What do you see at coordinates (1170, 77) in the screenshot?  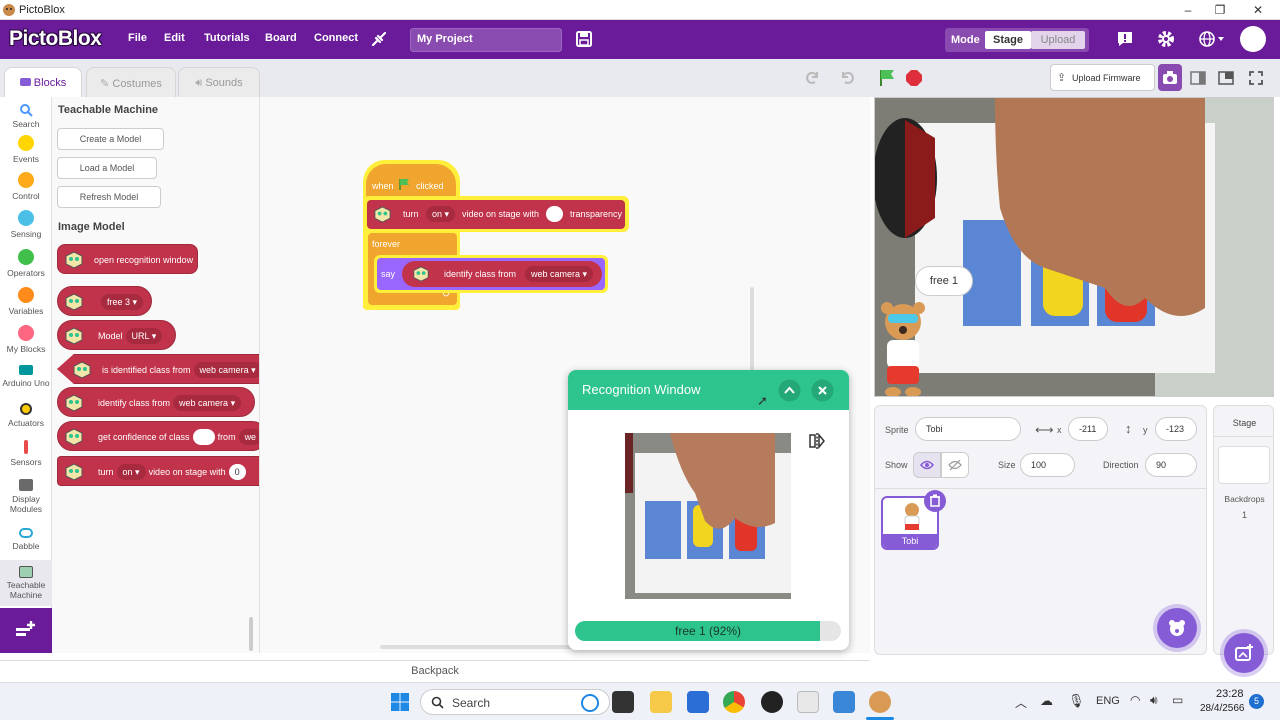 I see `camera-button` at bounding box center [1170, 77].